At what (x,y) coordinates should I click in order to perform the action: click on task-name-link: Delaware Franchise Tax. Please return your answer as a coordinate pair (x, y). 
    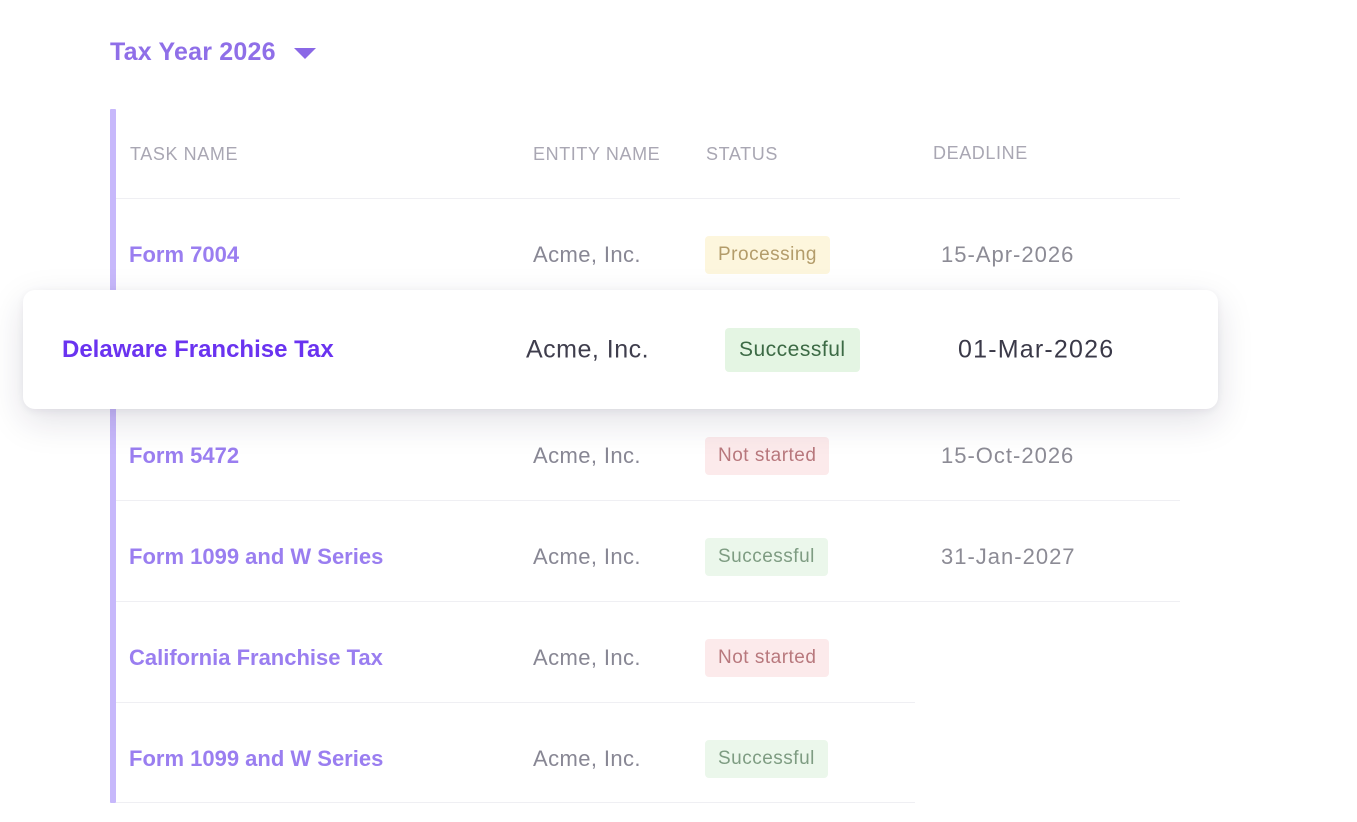
    Looking at the image, I should click on (198, 350).